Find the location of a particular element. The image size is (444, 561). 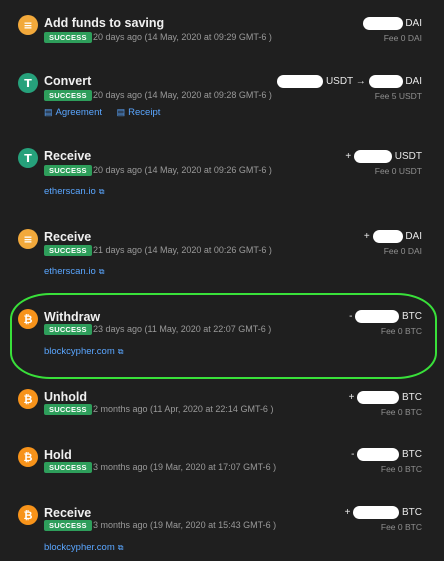

receipt-link: ▤ Receipt is located at coordinates (139, 112).